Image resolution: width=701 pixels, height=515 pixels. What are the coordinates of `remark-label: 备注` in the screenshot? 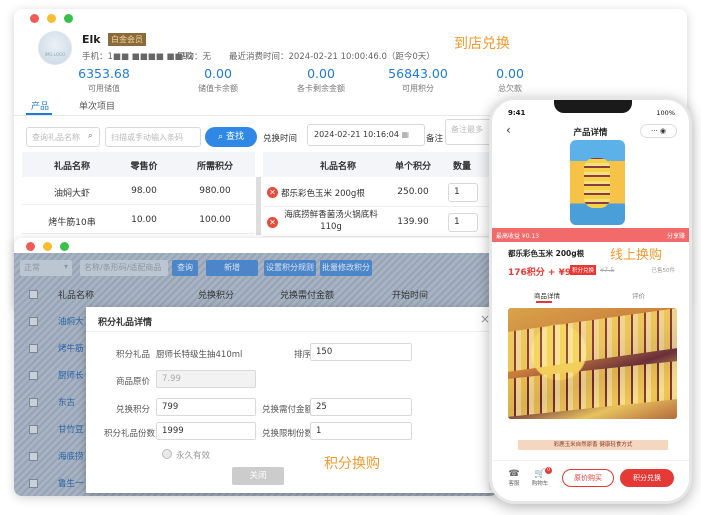 It's located at (435, 139).